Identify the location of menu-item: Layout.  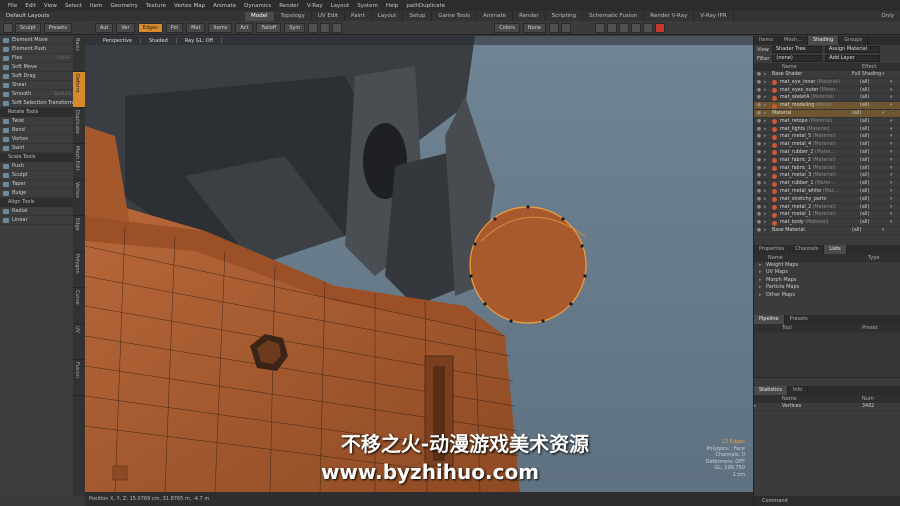
(340, 6).